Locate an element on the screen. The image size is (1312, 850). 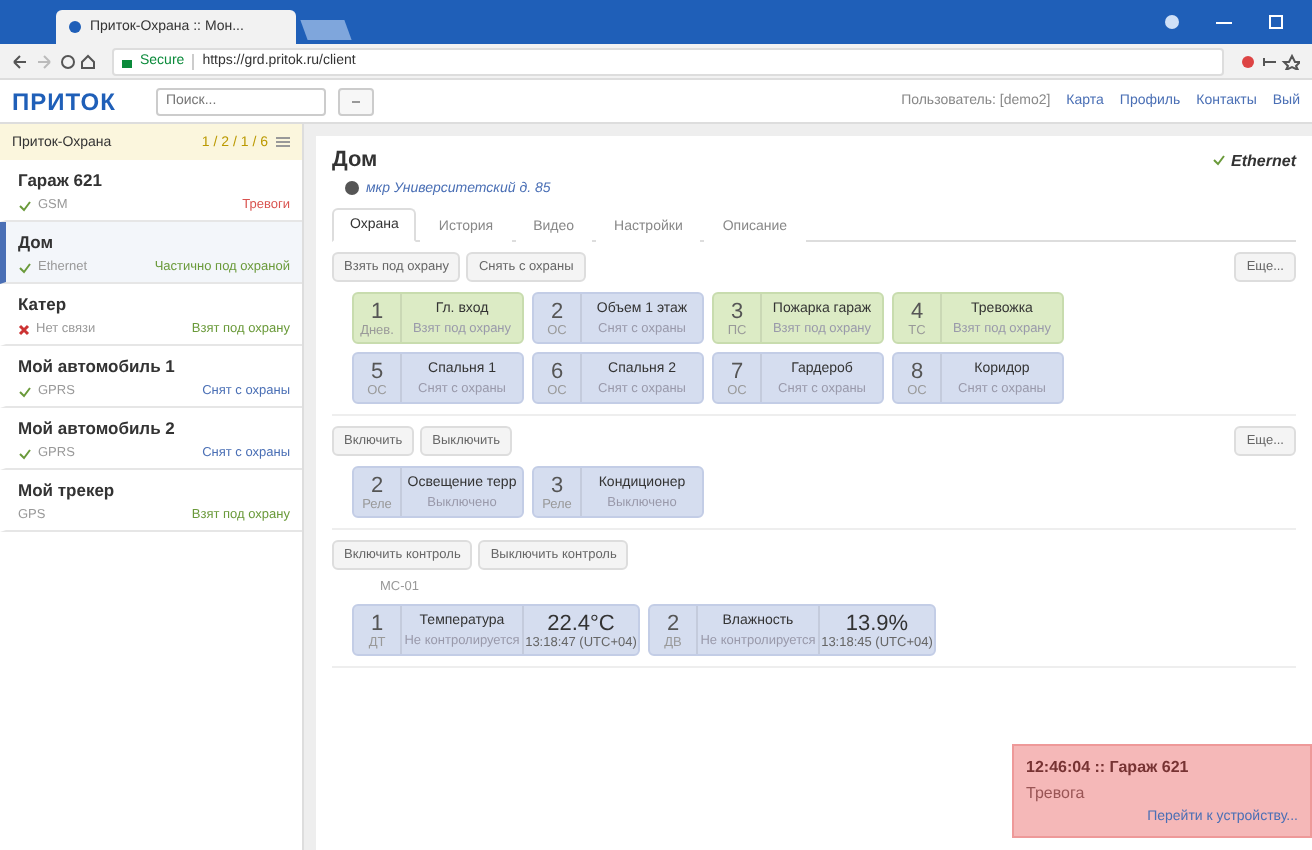
zone-number: 6 is located at coordinates (557, 371).